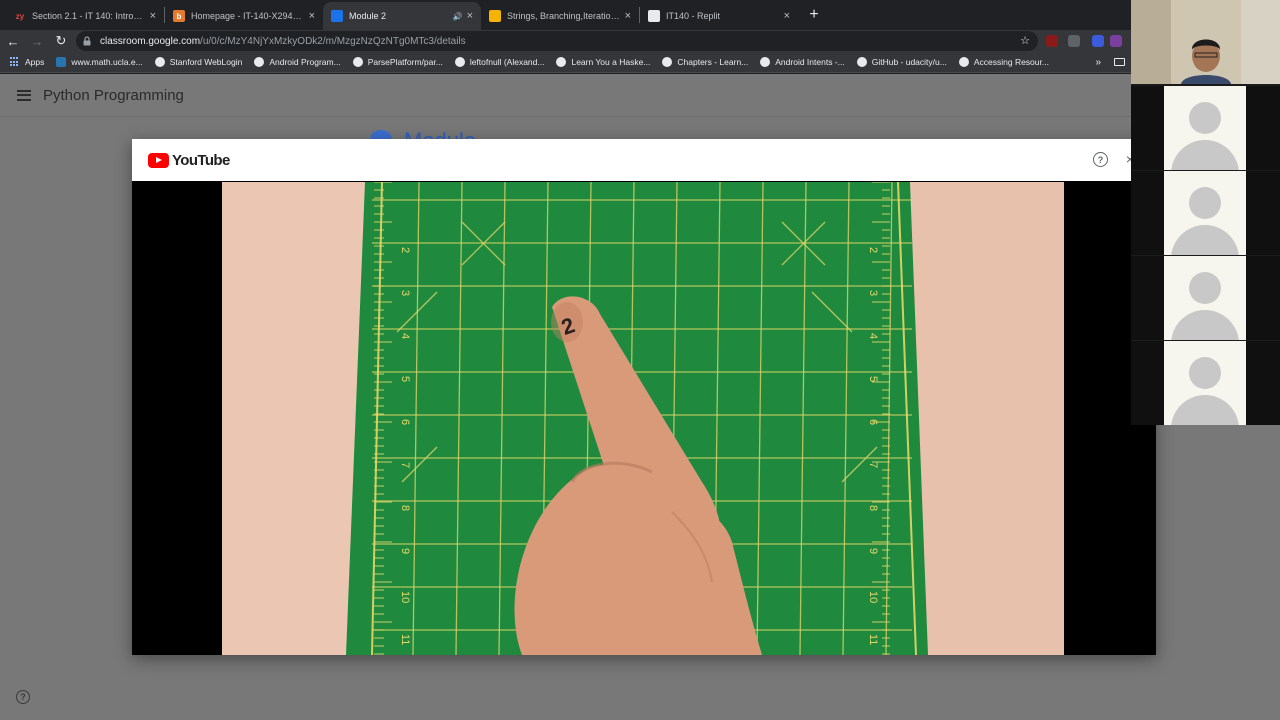  I want to click on reload-icon: ↻, so click(61, 41).